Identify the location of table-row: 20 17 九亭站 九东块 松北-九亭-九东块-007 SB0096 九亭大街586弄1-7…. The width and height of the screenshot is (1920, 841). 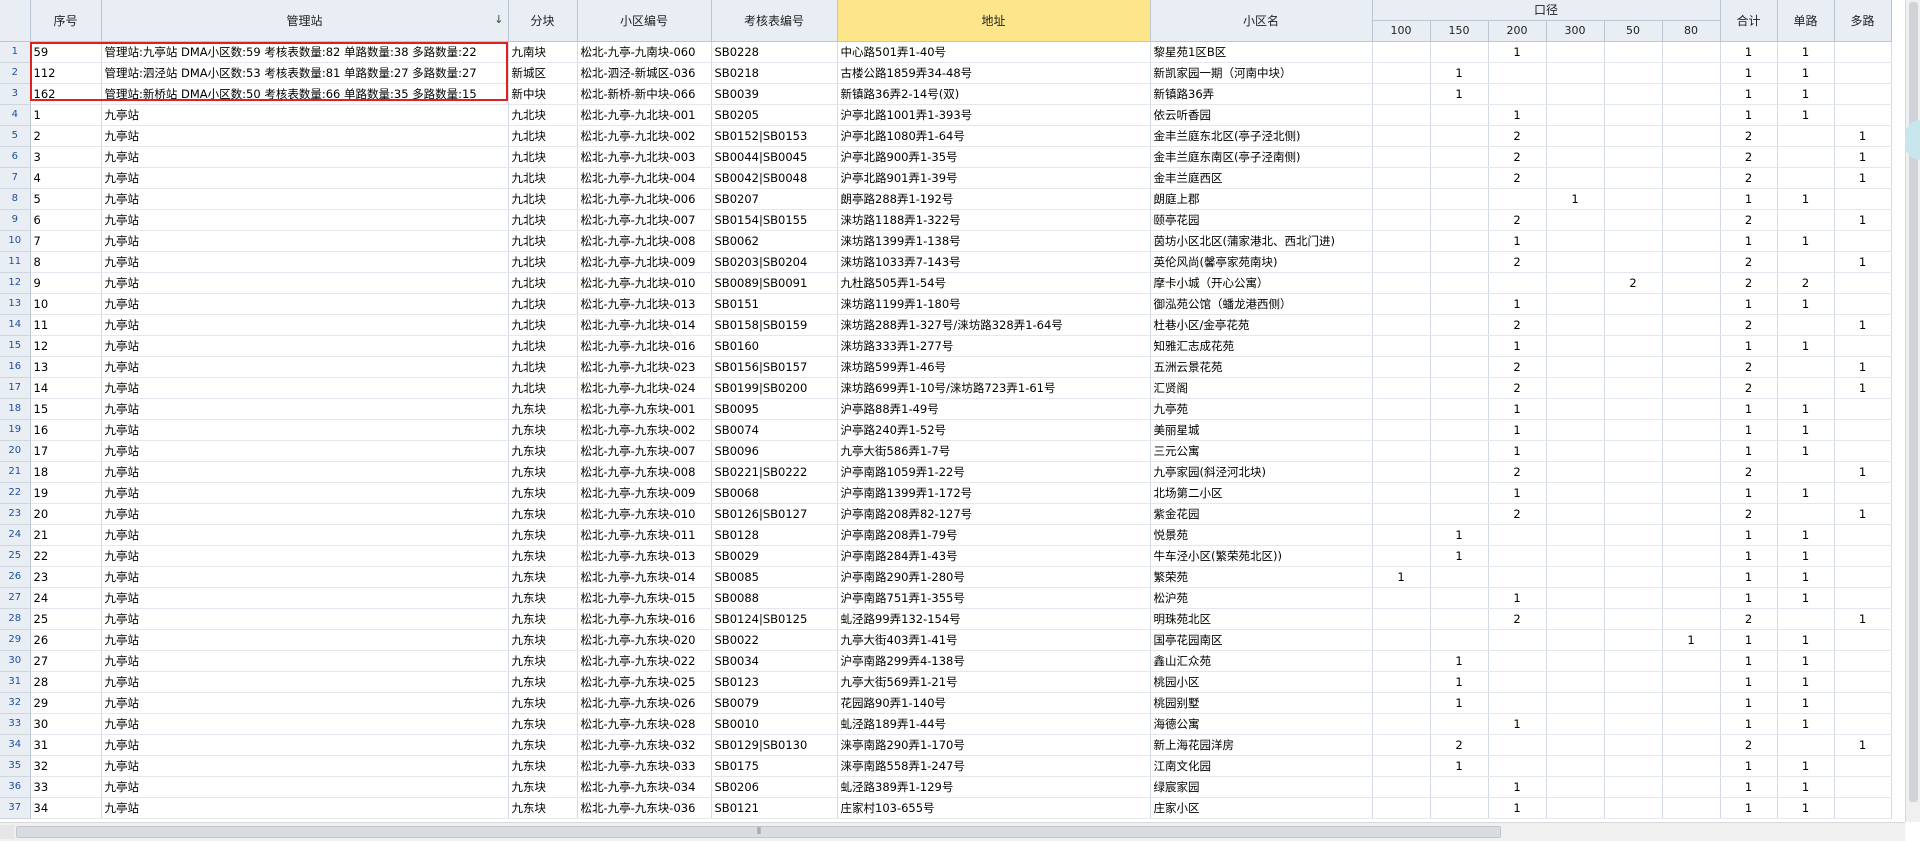
(946, 451).